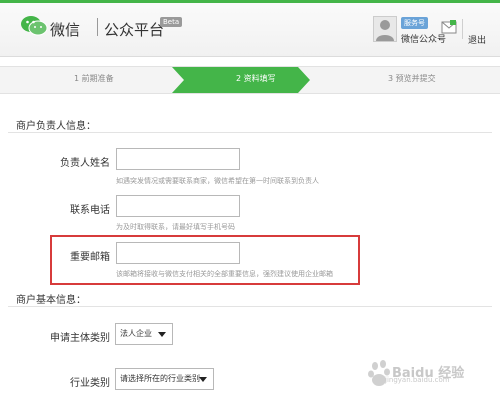 Image resolution: width=500 pixels, height=400 pixels. What do you see at coordinates (417, 380) in the screenshot?
I see `watermark-url: jingyan.baidu.com` at bounding box center [417, 380].